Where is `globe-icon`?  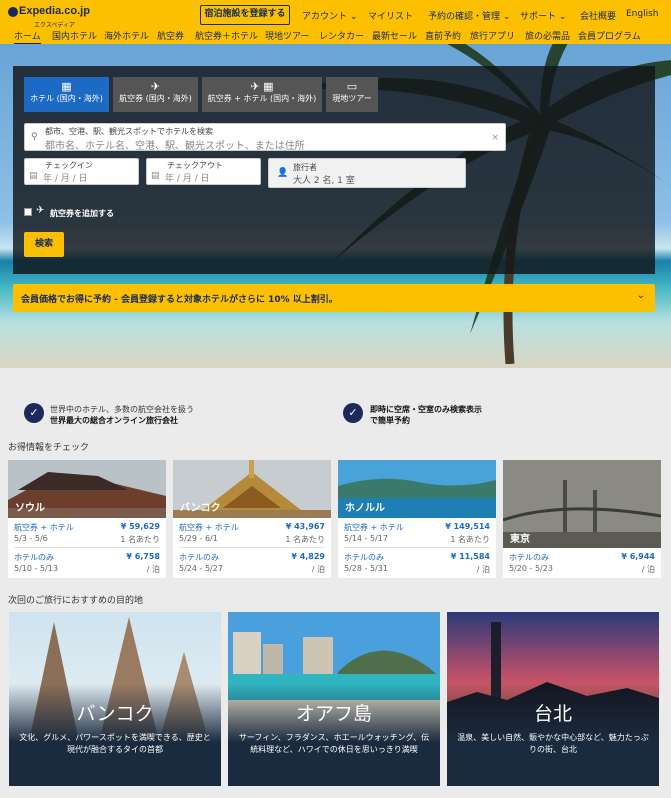
globe-icon is located at coordinates (13, 12).